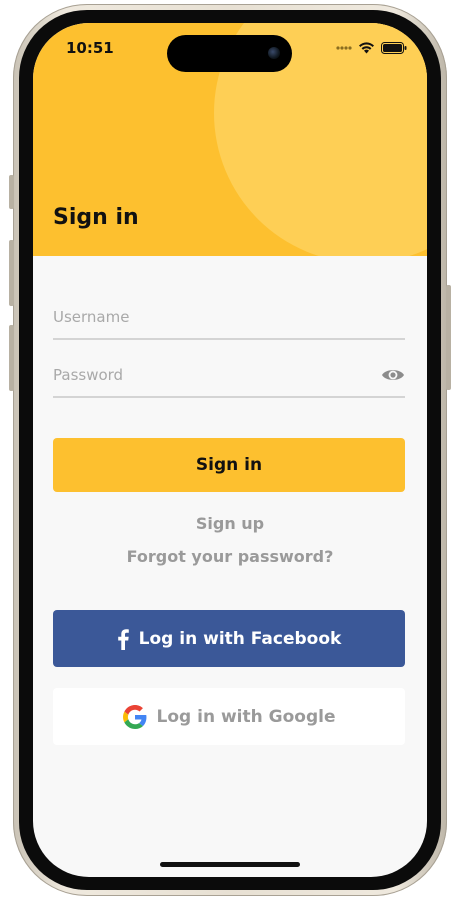  What do you see at coordinates (366, 48) in the screenshot?
I see `wifi-icon` at bounding box center [366, 48].